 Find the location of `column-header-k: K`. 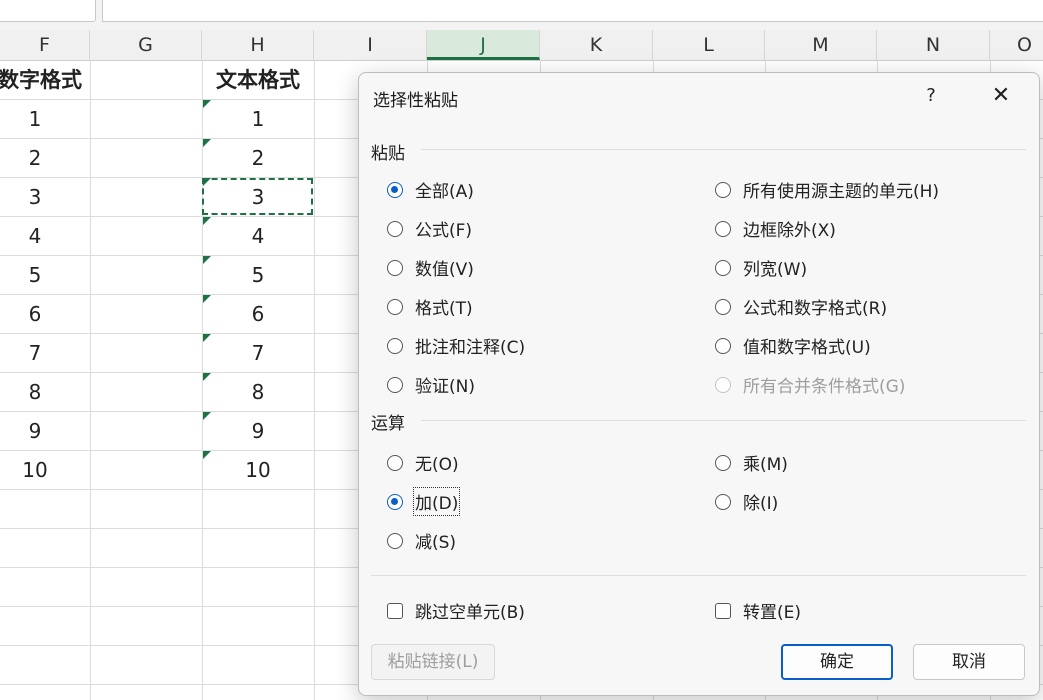

column-header-k: K is located at coordinates (596, 45).